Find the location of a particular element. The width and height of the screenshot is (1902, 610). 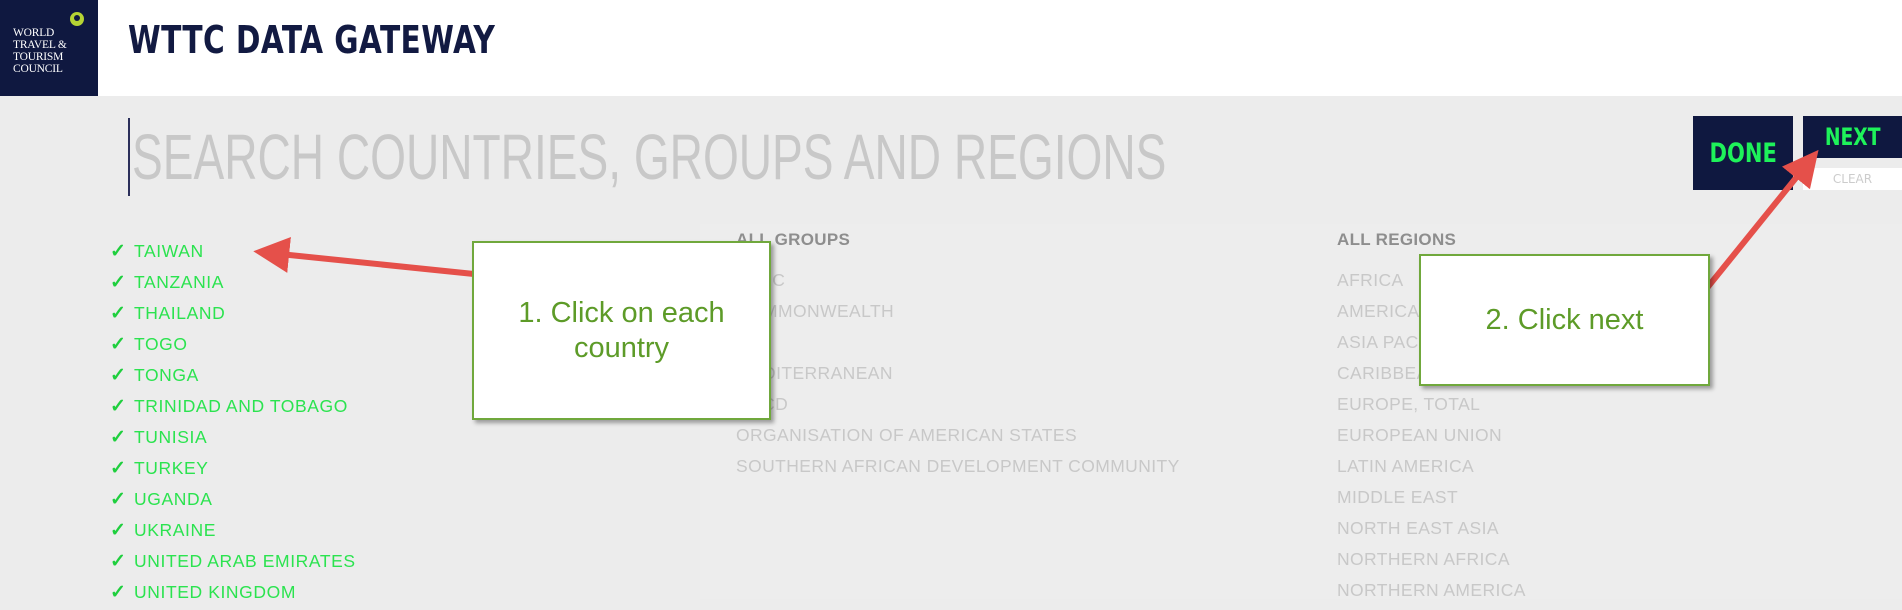

country-item: ✓ THAILAND is located at coordinates (233, 315).